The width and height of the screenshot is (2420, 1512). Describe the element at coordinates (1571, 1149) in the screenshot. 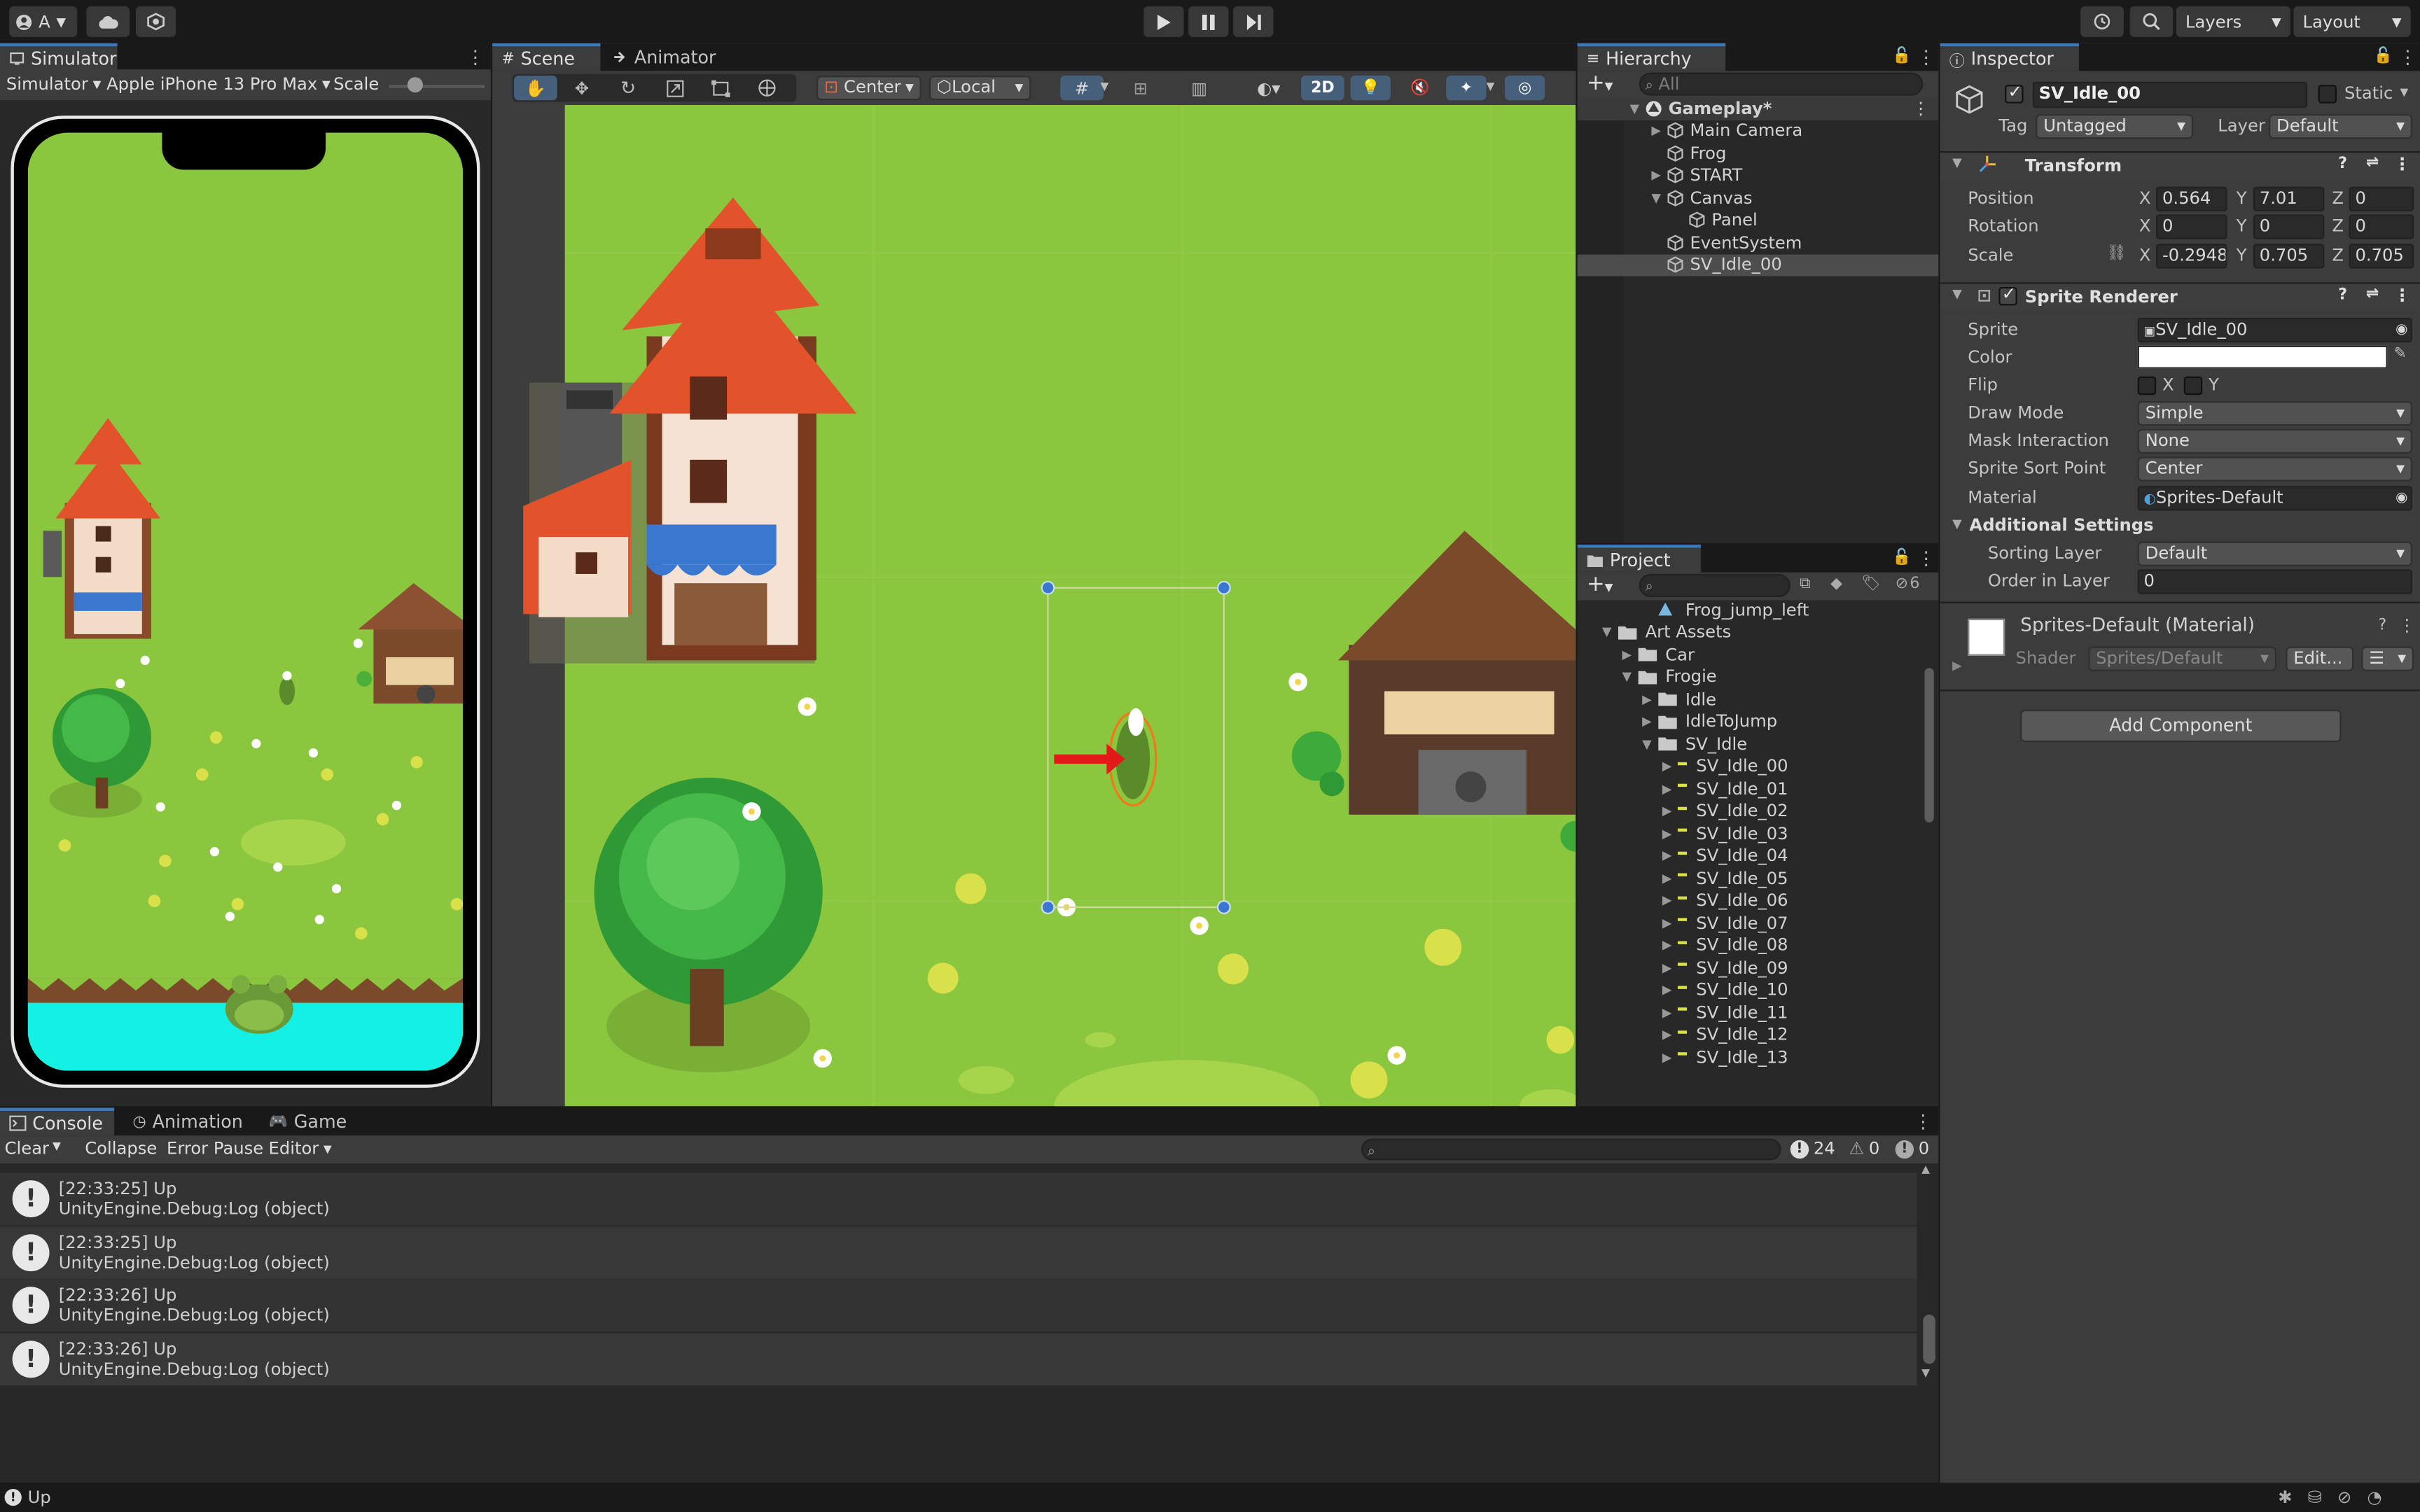

I see `console-search-input: ⌕` at that location.